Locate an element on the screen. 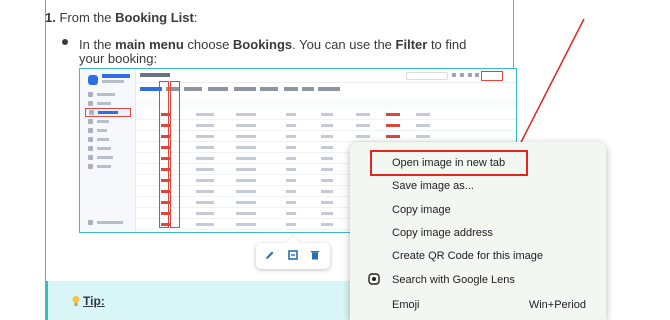  menu-item-emoji: Emoji is located at coordinates (406, 305).